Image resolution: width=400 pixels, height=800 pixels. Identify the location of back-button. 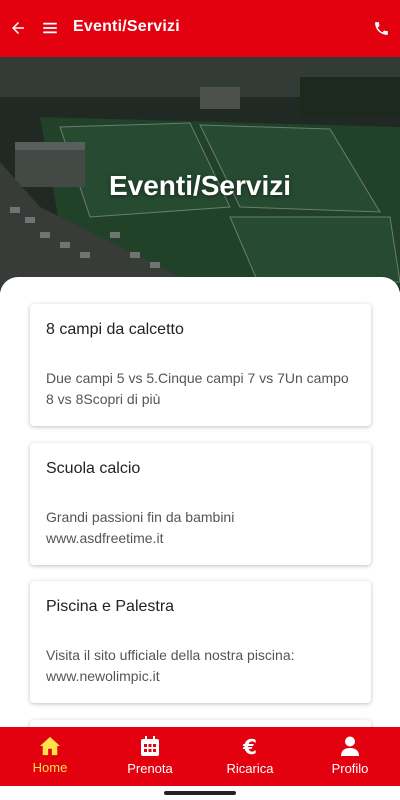
(18, 28).